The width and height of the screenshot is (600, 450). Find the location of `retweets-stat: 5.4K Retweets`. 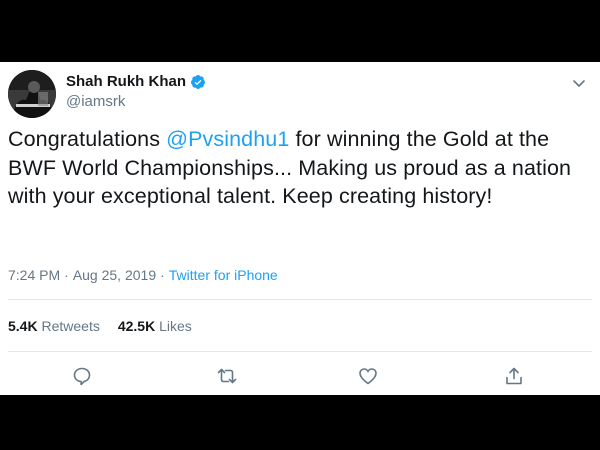

retweets-stat: 5.4K Retweets is located at coordinates (54, 326).